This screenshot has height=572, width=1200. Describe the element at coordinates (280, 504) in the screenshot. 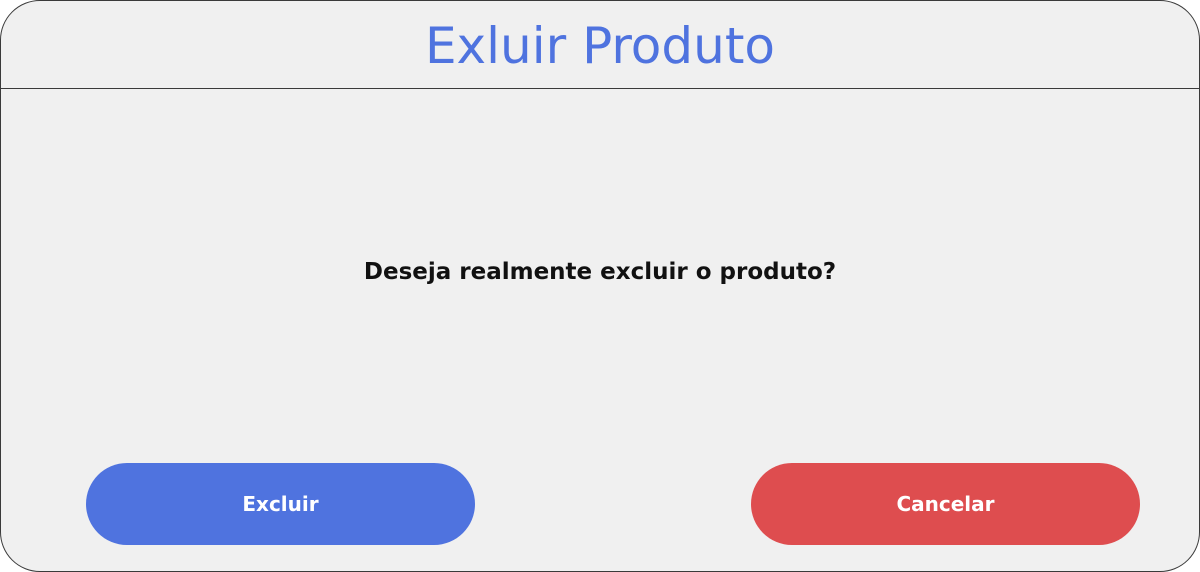

I see `delete-button: Excluir` at that location.